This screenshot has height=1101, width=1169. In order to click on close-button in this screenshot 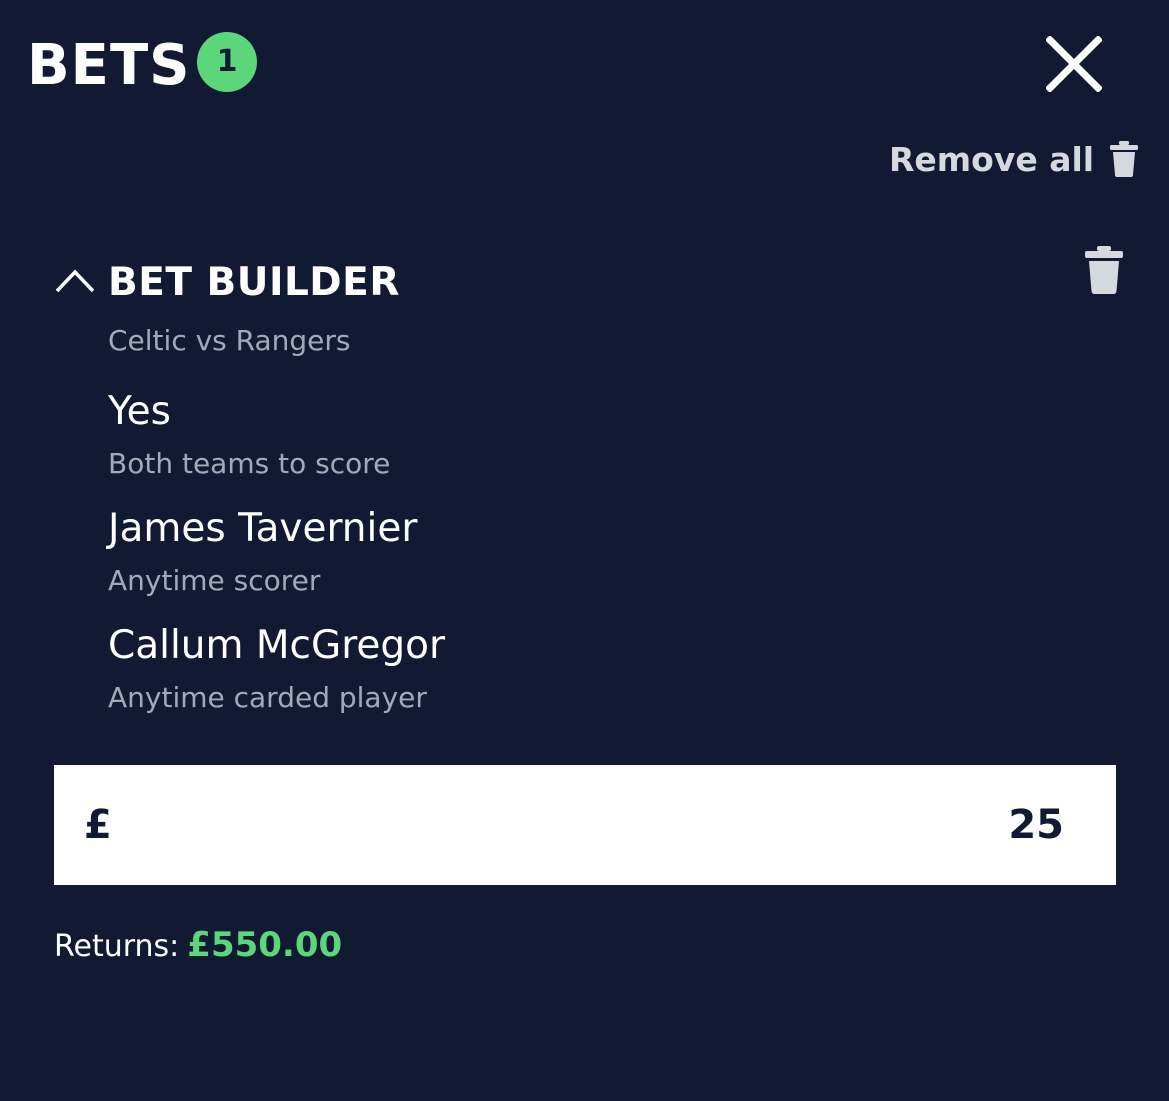, I will do `click(1074, 64)`.